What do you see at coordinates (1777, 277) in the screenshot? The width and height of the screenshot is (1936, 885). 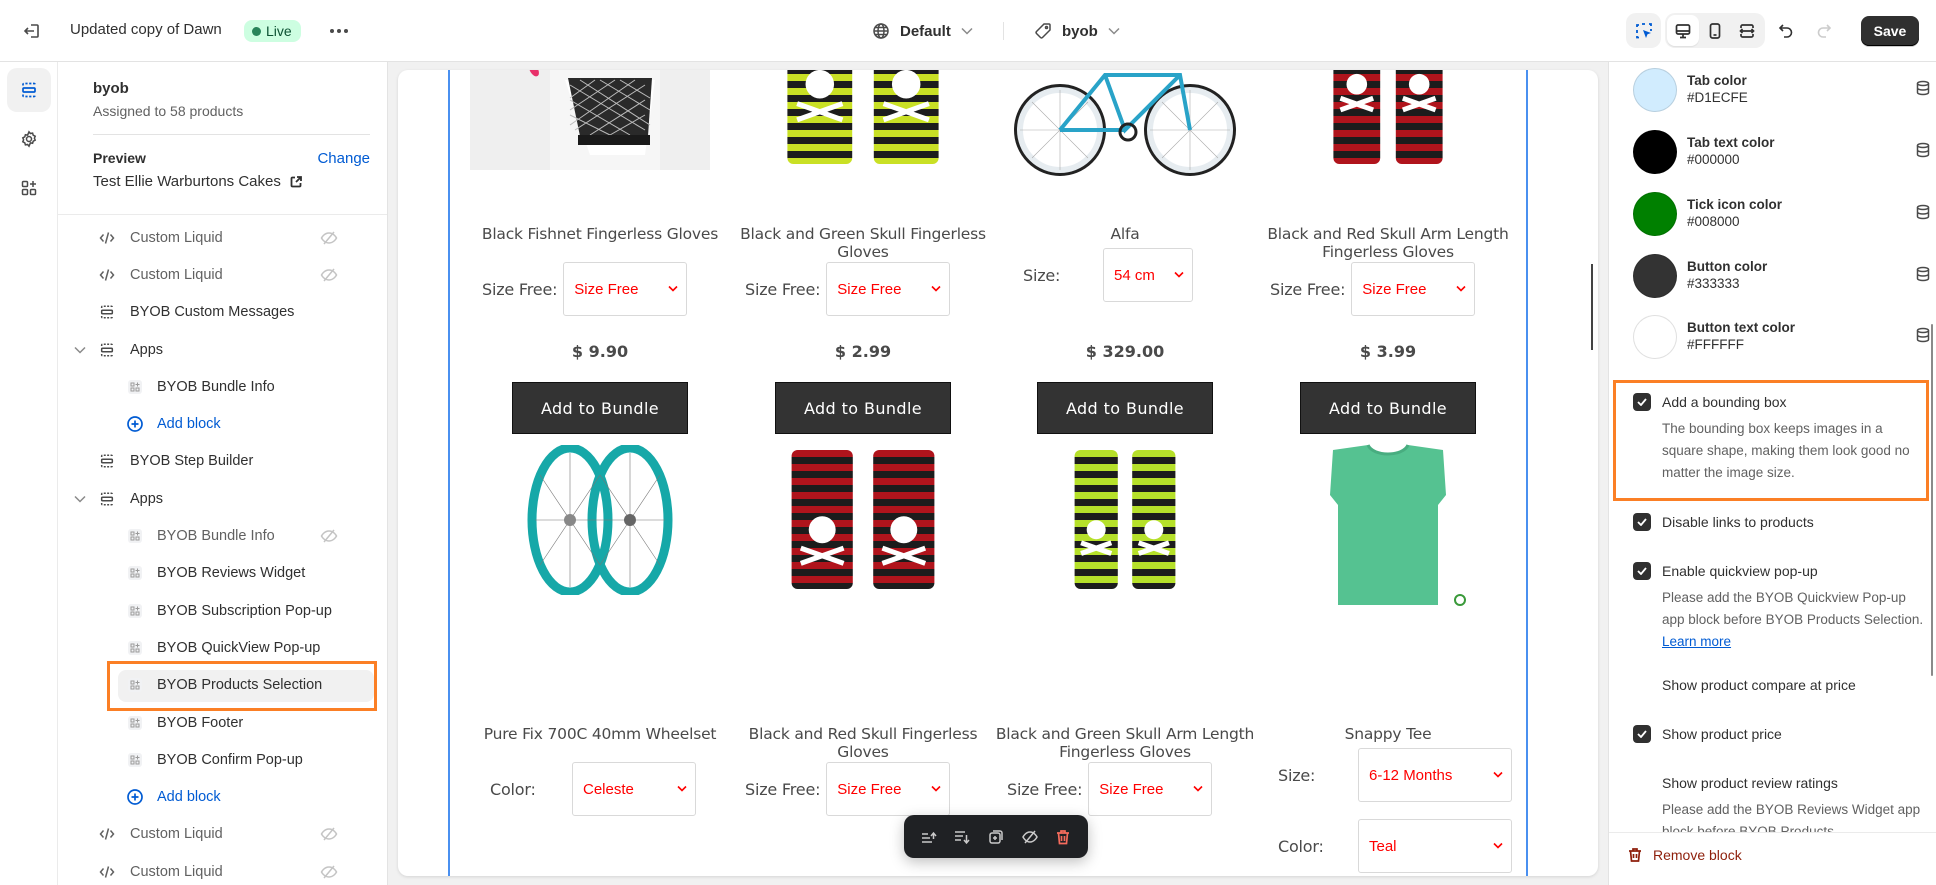 I see `color-setting: Button color #333333` at bounding box center [1777, 277].